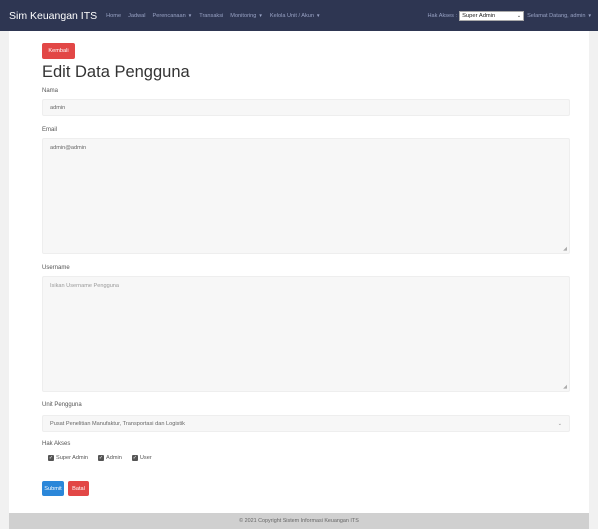 This screenshot has width=598, height=529. Describe the element at coordinates (56, 268) in the screenshot. I see `username-label: Username` at that location.